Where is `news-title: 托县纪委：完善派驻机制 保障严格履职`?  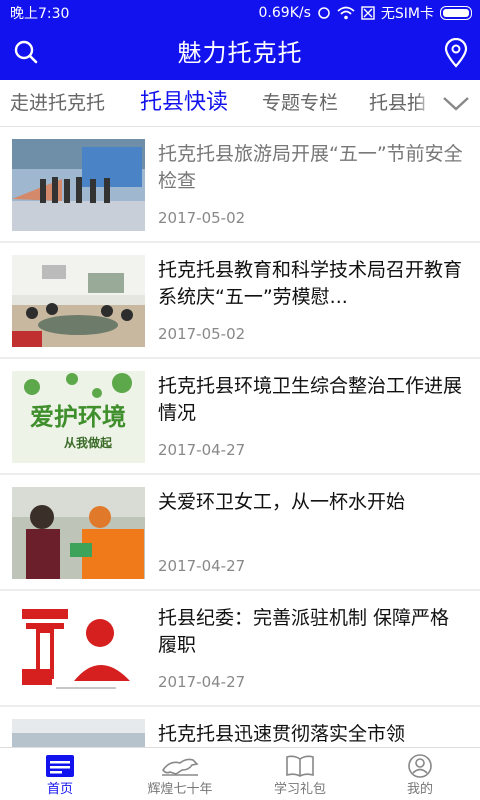
news-title: 托县纪委：完善派驻机制 保障严格履职 is located at coordinates (304, 631).